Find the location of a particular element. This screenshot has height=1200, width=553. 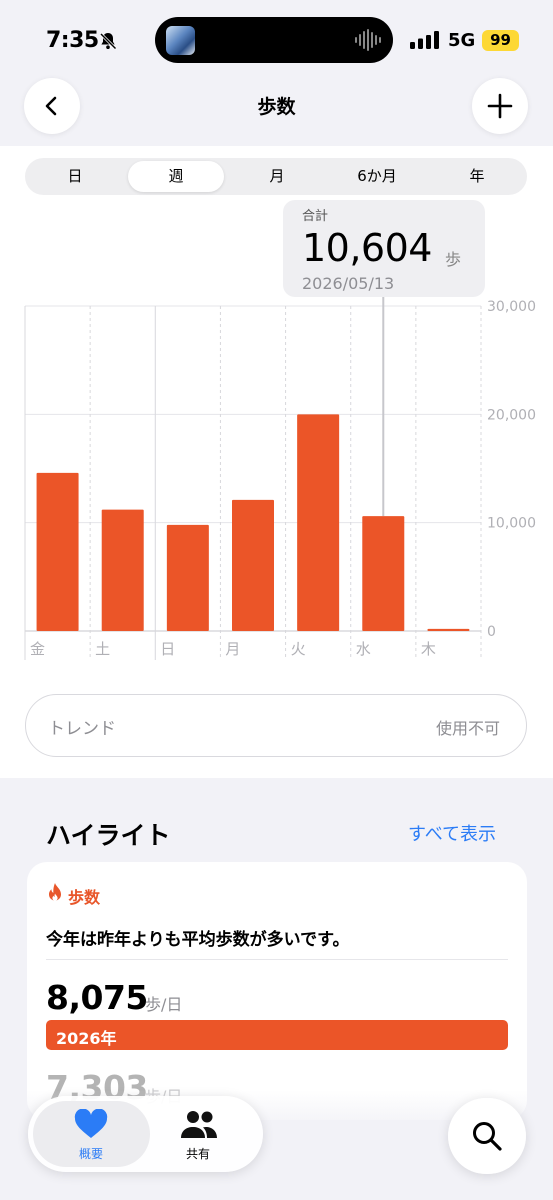

tab-summary is located at coordinates (91, 1125).